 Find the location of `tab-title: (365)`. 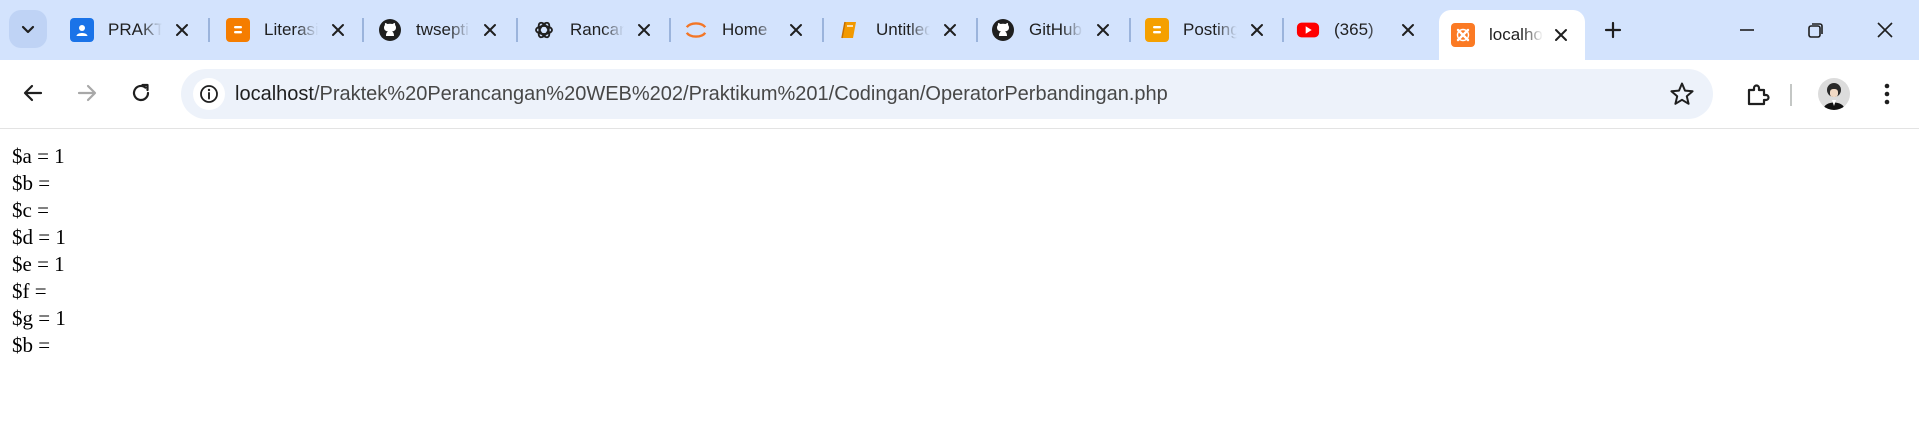

tab-title: (365) is located at coordinates (1354, 29).